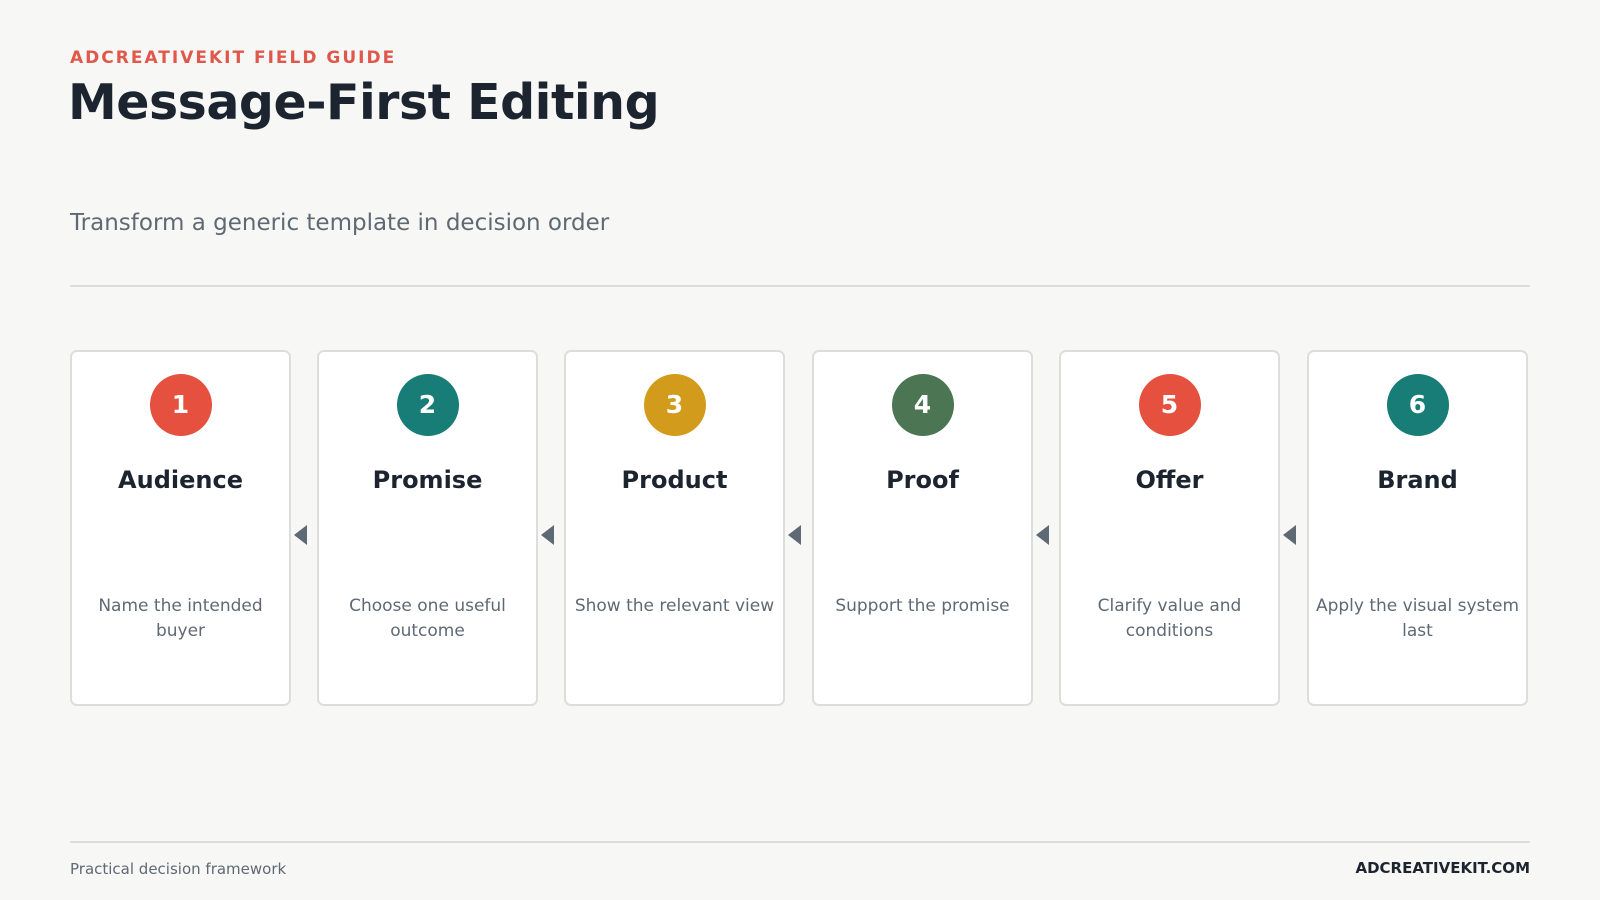 The height and width of the screenshot is (900, 1600). I want to click on step-card-2: 2 Promise Choose one useful outcome, so click(427, 528).